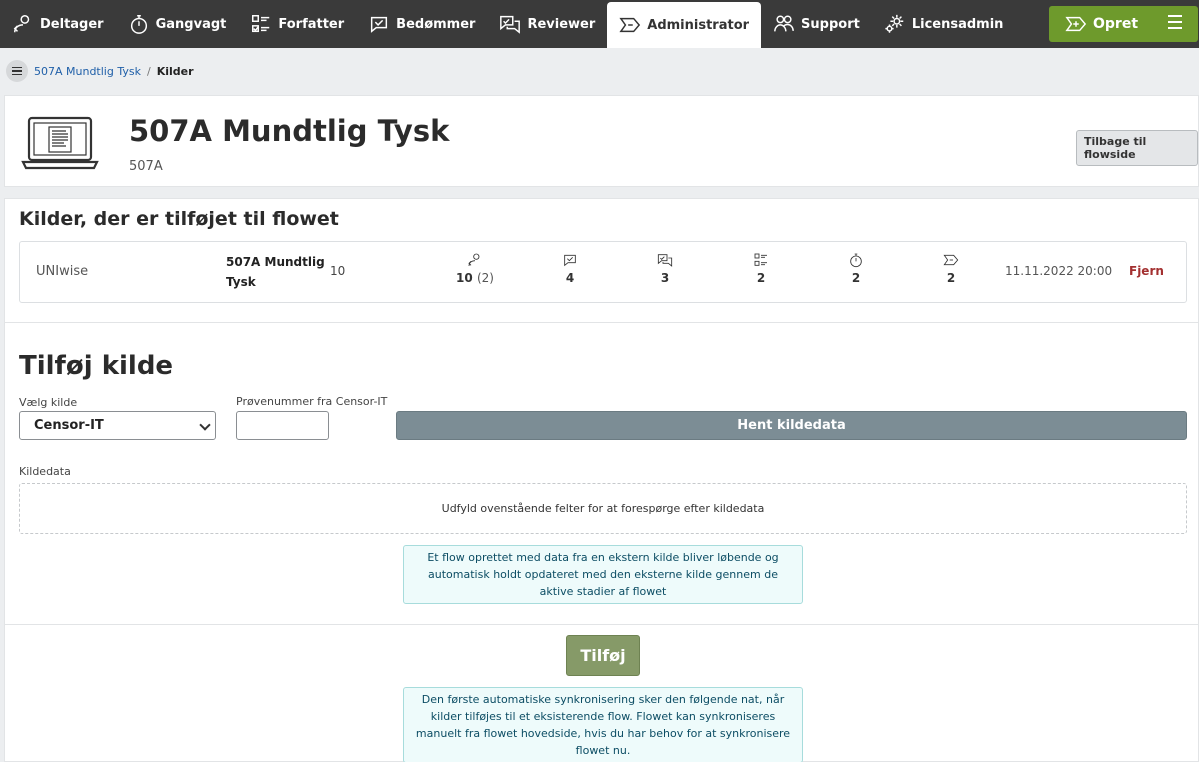 This screenshot has height=762, width=1199. I want to click on assessors-value: 4, so click(570, 278).